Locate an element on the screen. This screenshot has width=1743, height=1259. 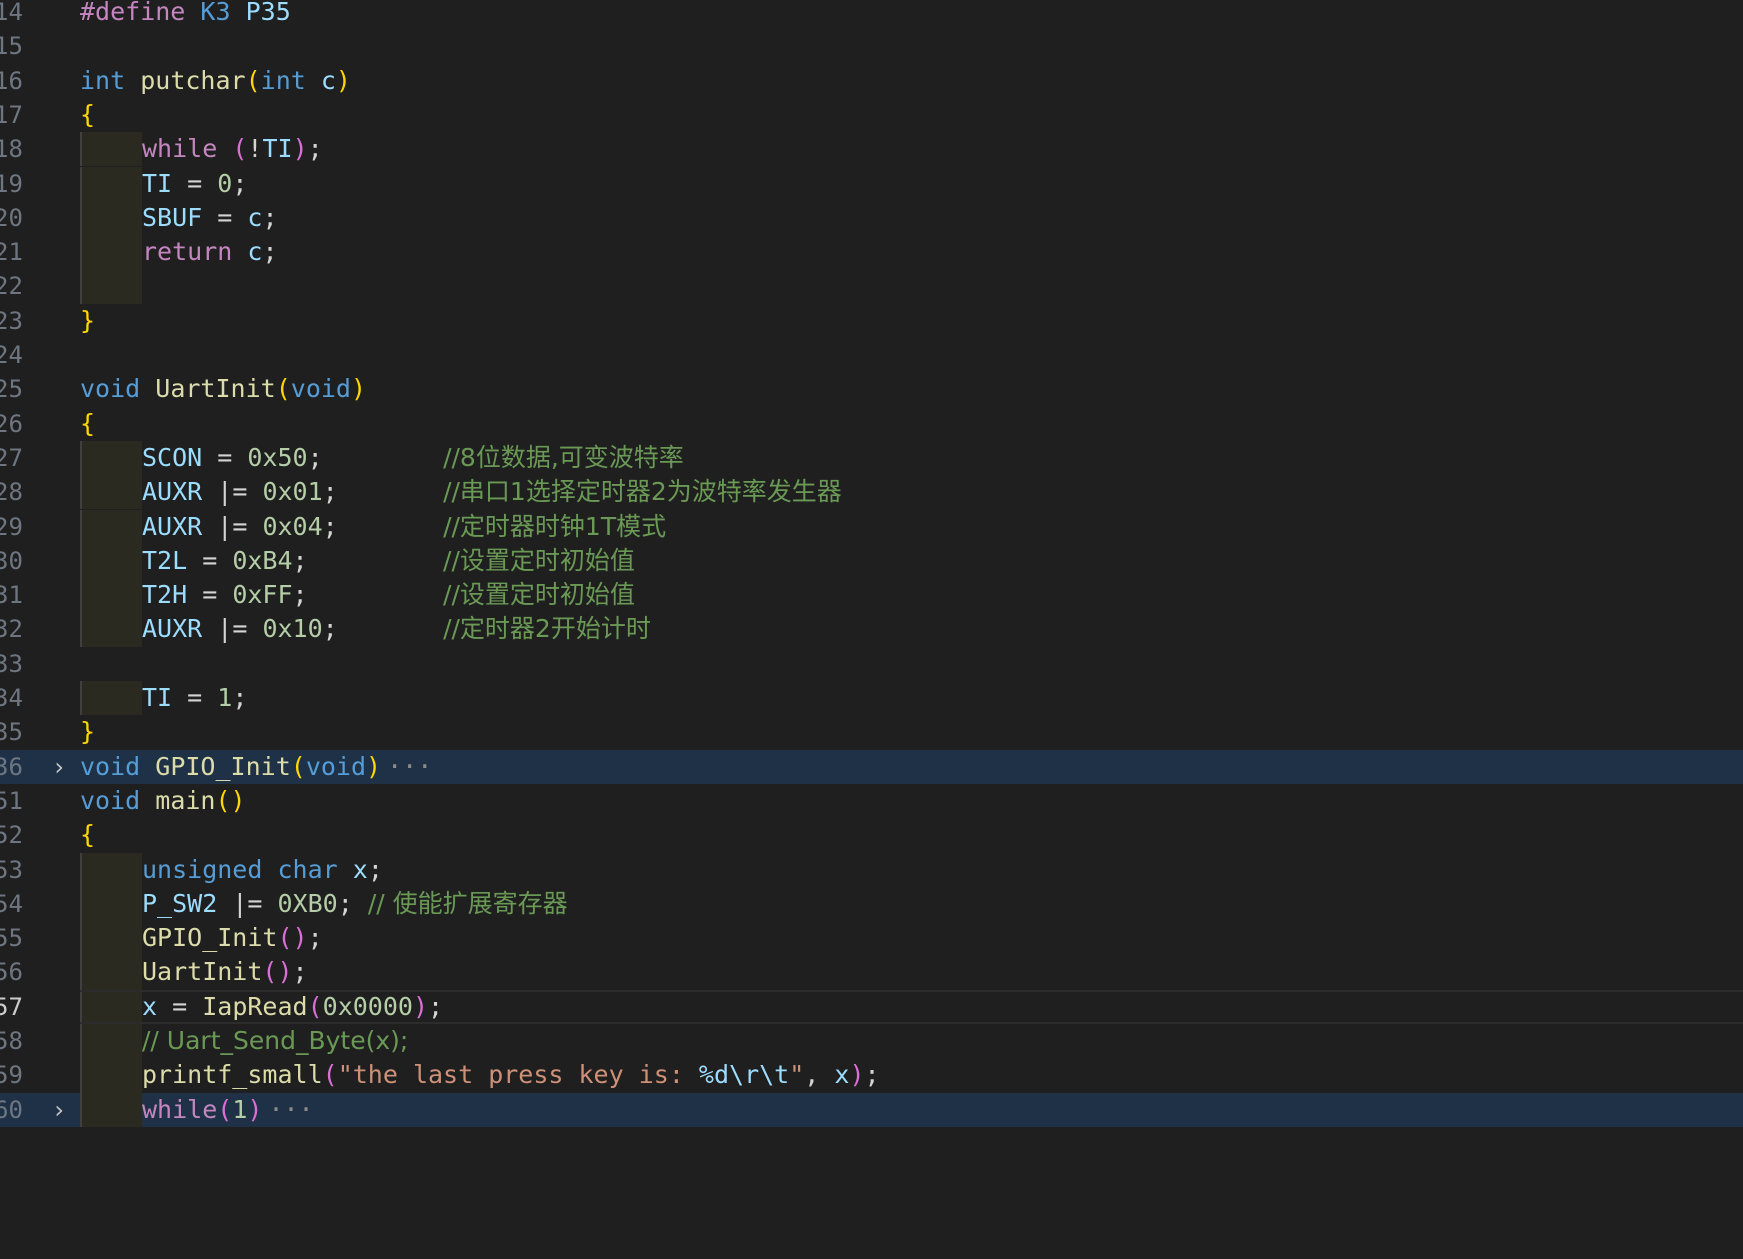
code-line: 33 is located at coordinates (871, 664).